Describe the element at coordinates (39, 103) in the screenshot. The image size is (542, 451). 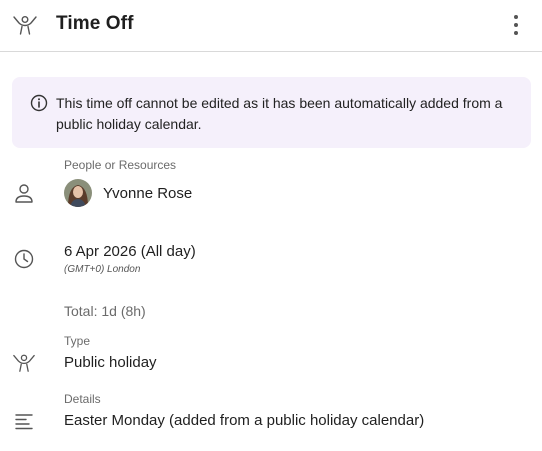
I see `info-icon` at that location.